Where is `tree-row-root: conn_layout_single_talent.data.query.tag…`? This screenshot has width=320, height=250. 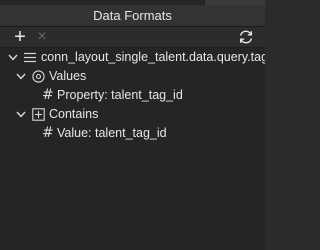
tree-row-root: conn_layout_single_talent.data.query.tag… is located at coordinates (132, 57).